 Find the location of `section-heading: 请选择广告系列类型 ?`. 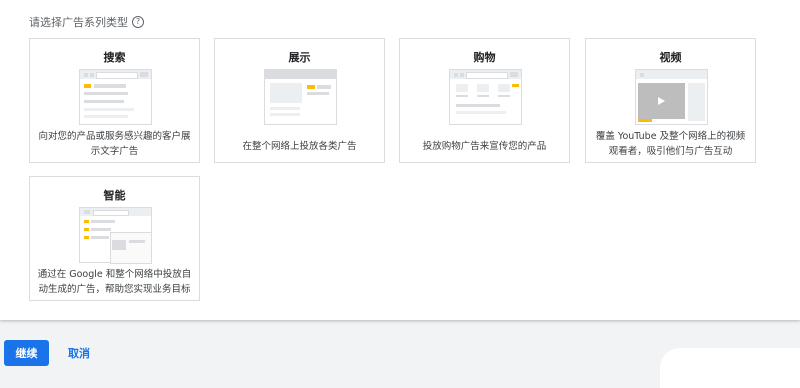

section-heading: 请选择广告系列类型 ? is located at coordinates (86, 22).